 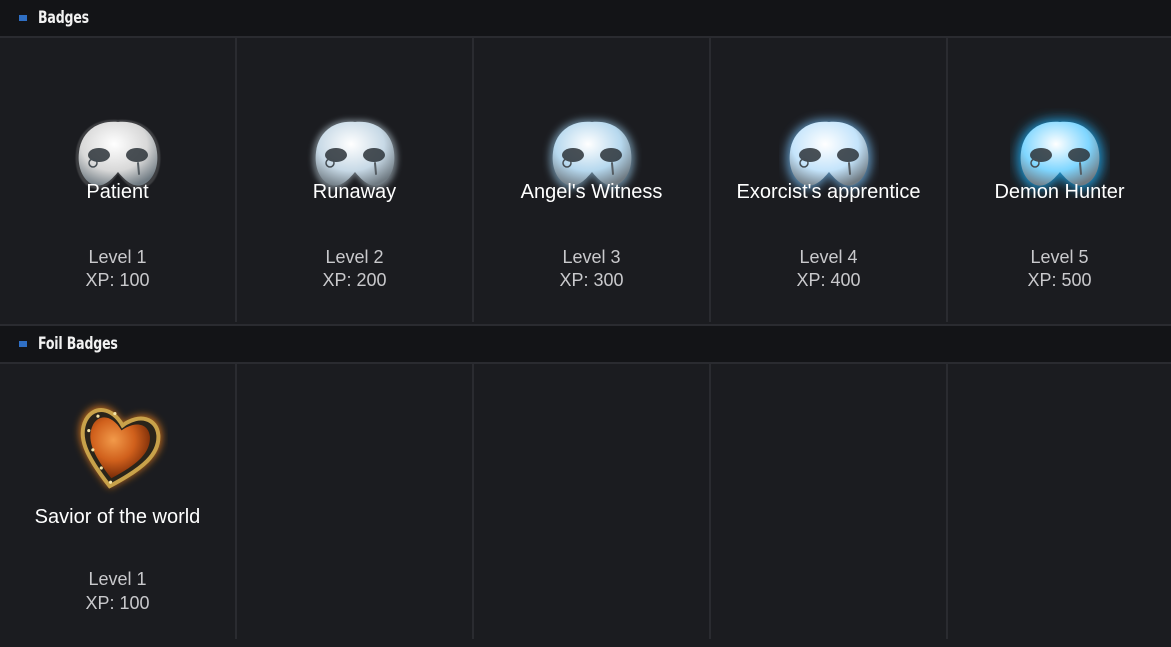 What do you see at coordinates (117, 192) in the screenshot?
I see `badge-name: Patient` at bounding box center [117, 192].